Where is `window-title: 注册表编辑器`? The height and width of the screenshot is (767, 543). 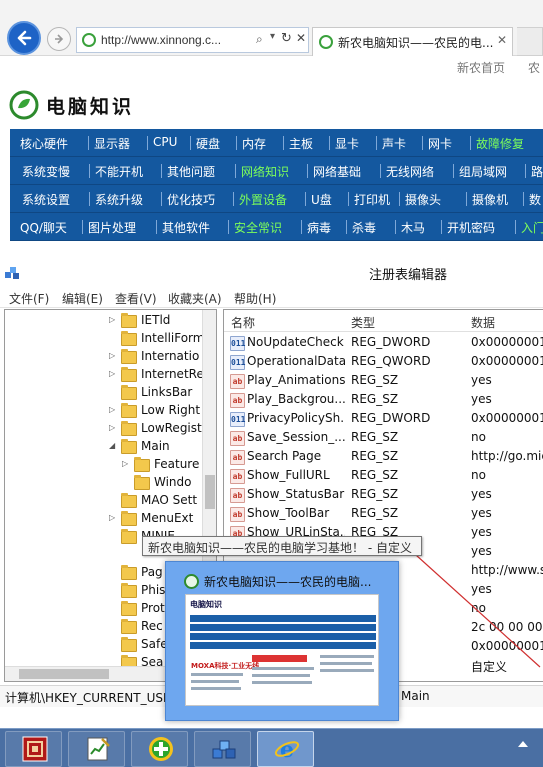
window-title: 注册表编辑器 is located at coordinates (408, 275).